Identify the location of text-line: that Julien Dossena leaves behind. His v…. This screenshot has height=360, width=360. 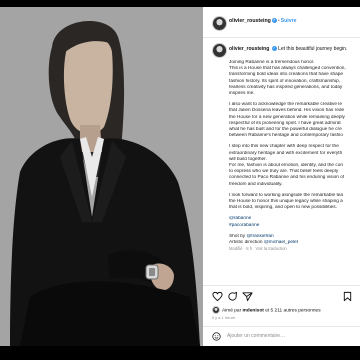
(287, 111).